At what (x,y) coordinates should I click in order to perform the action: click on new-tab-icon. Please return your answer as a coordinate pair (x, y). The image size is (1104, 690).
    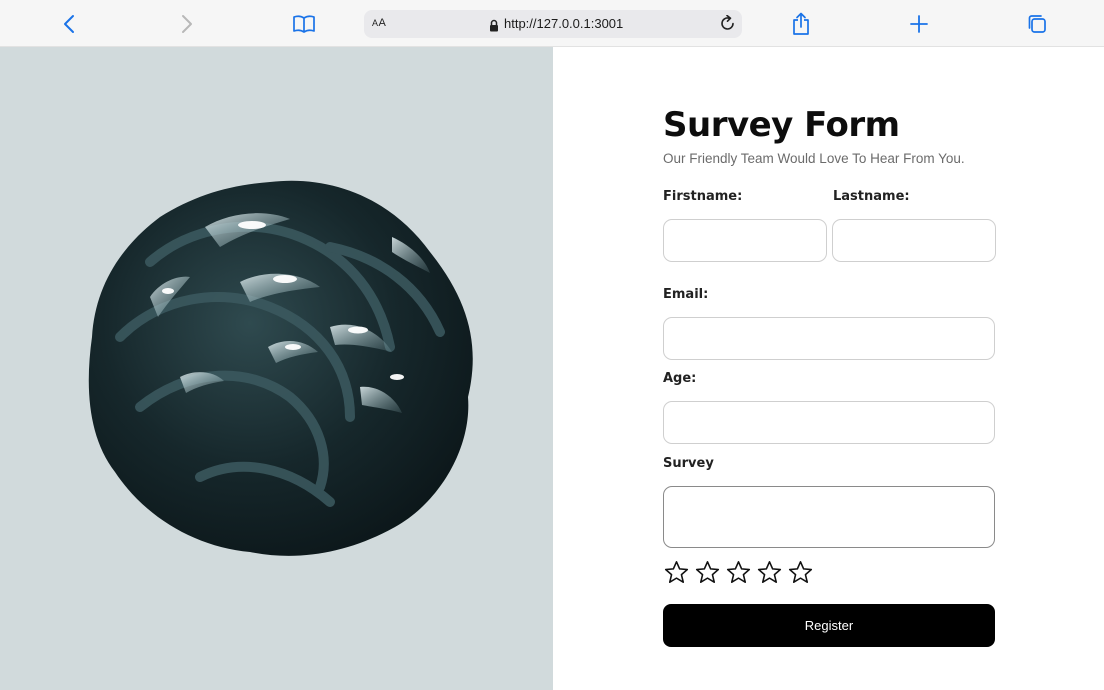
    Looking at the image, I should click on (919, 24).